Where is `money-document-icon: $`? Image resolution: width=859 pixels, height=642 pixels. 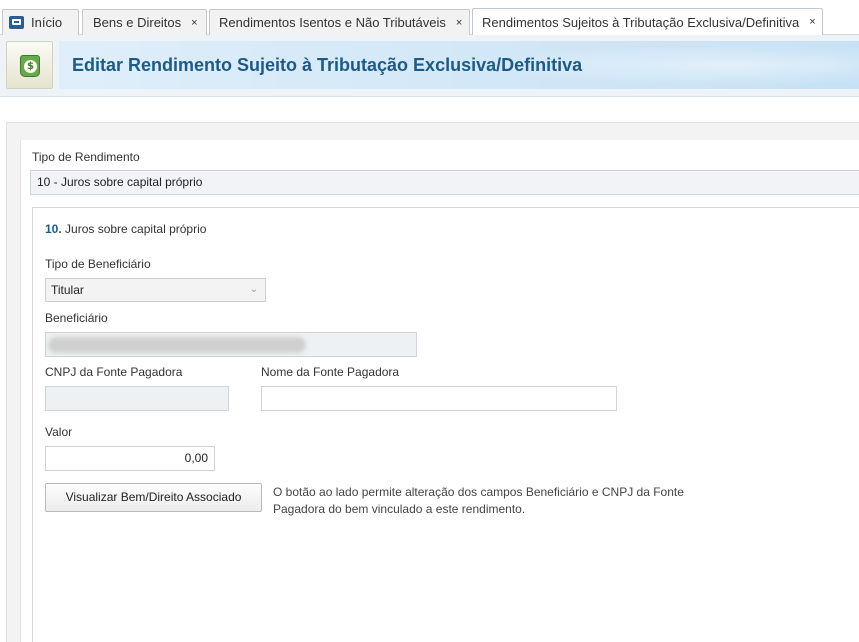 money-document-icon: $ is located at coordinates (30, 66).